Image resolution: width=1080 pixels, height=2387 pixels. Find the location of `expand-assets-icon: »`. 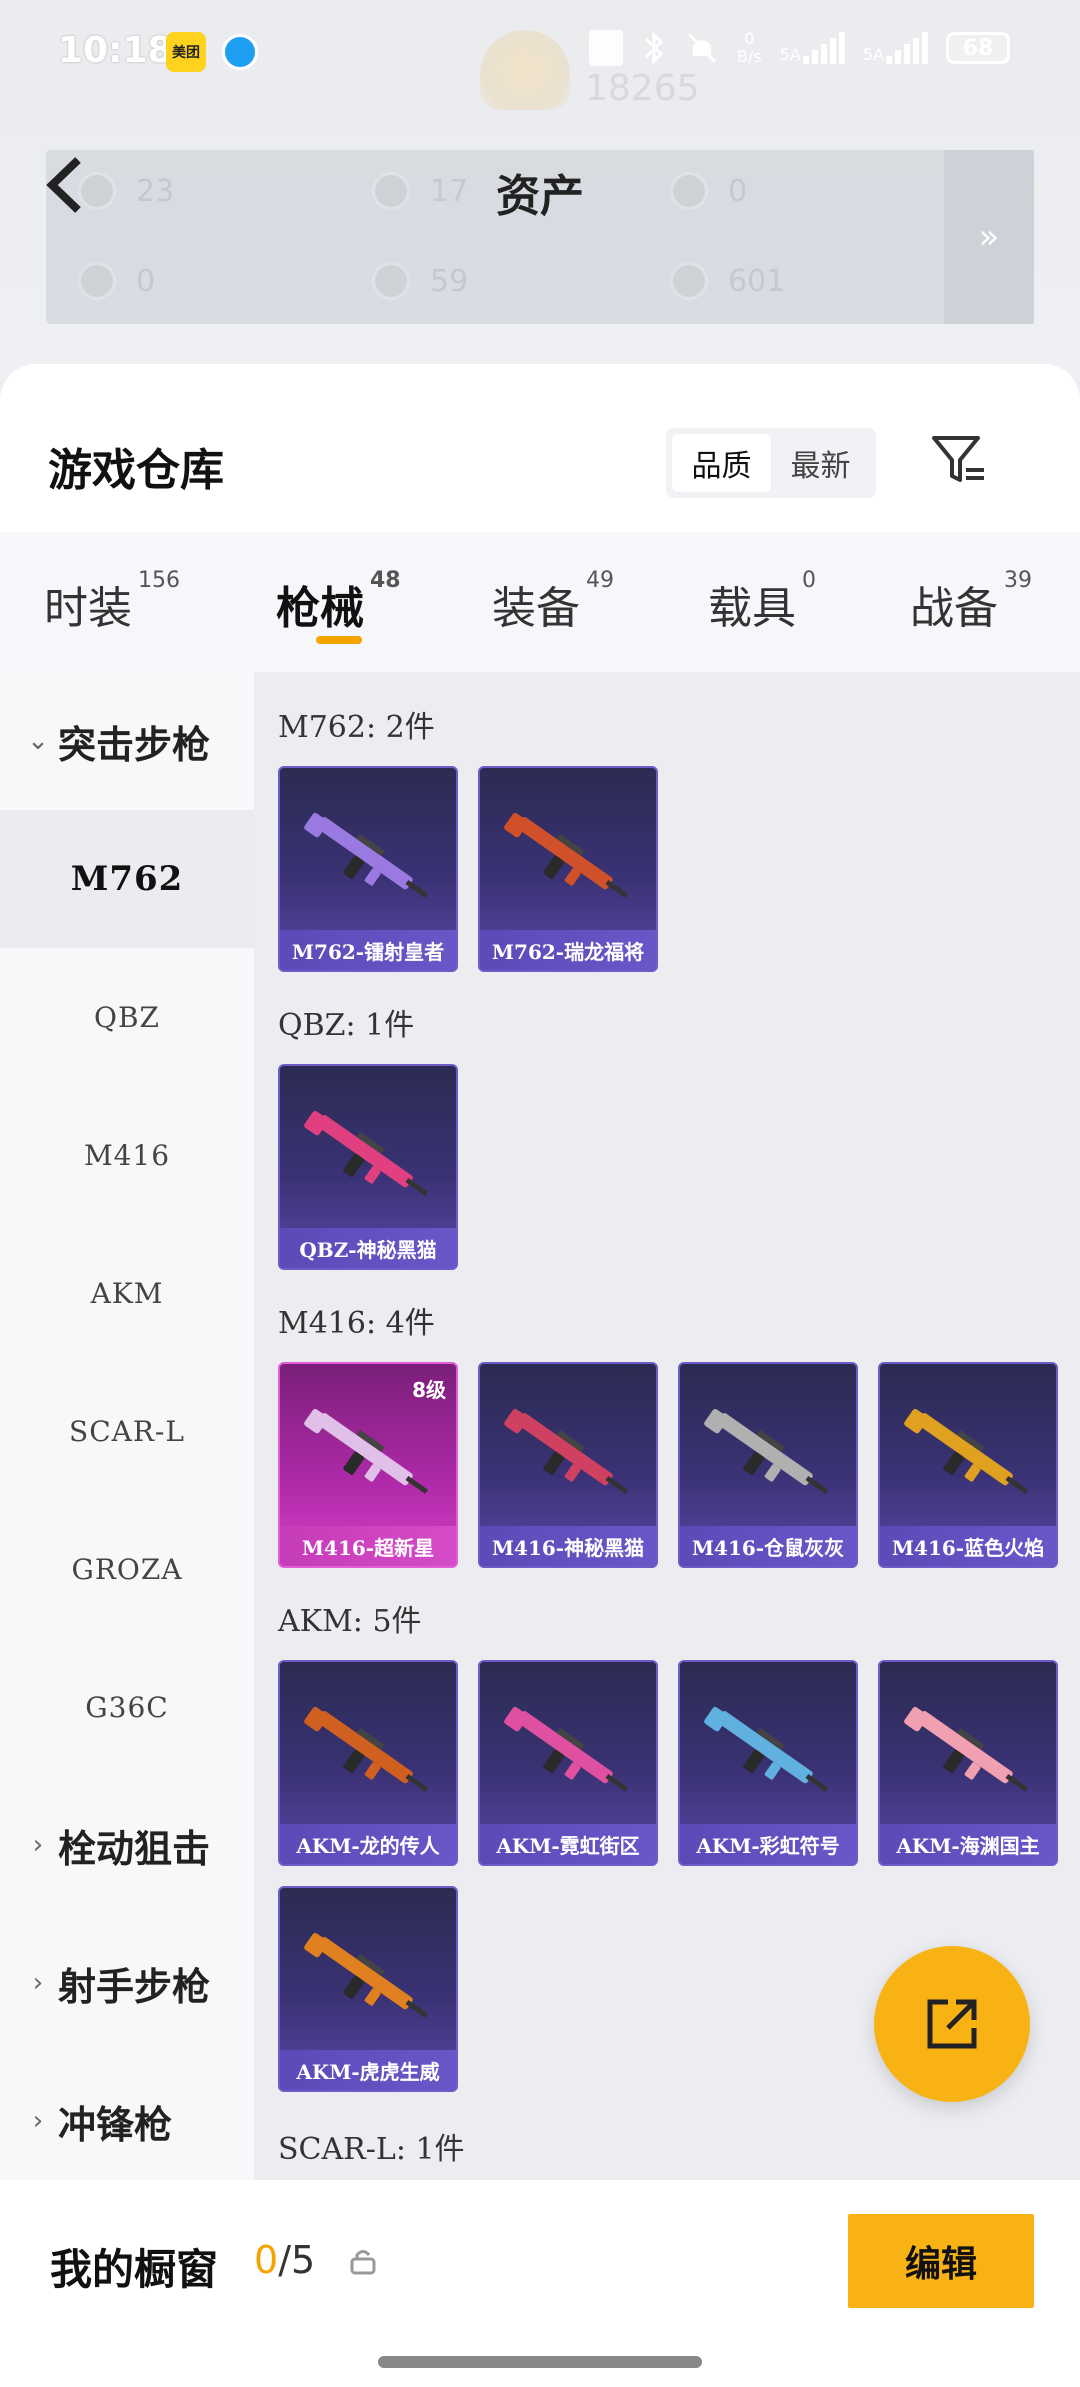

expand-assets-icon: » is located at coordinates (989, 237).